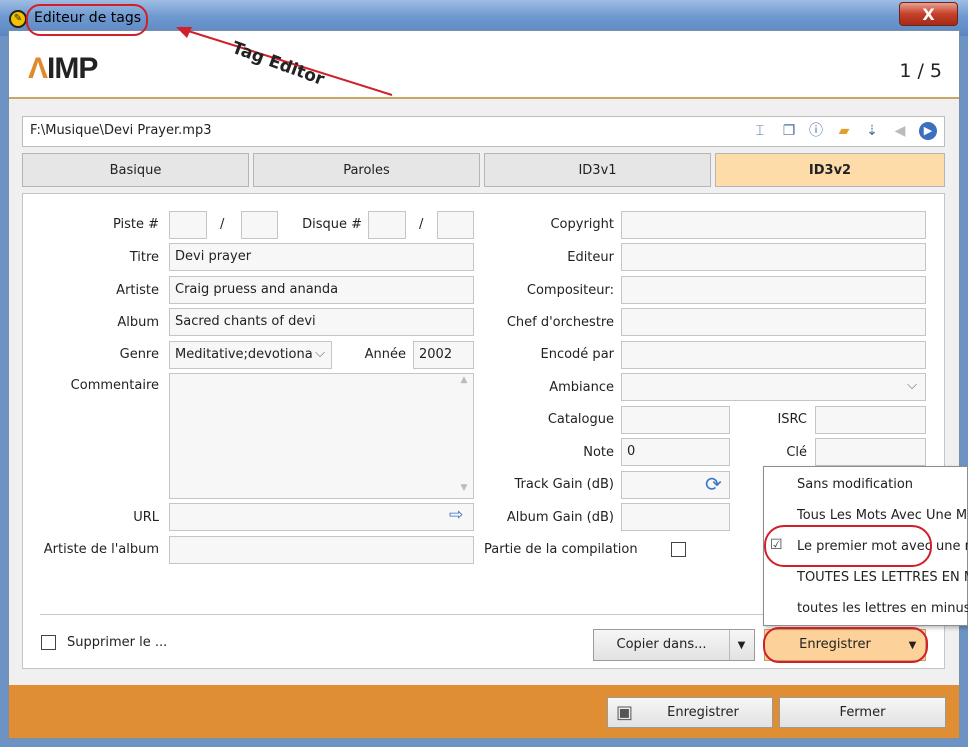  Describe the element at coordinates (188, 225) in the screenshot. I see `track-input` at that location.